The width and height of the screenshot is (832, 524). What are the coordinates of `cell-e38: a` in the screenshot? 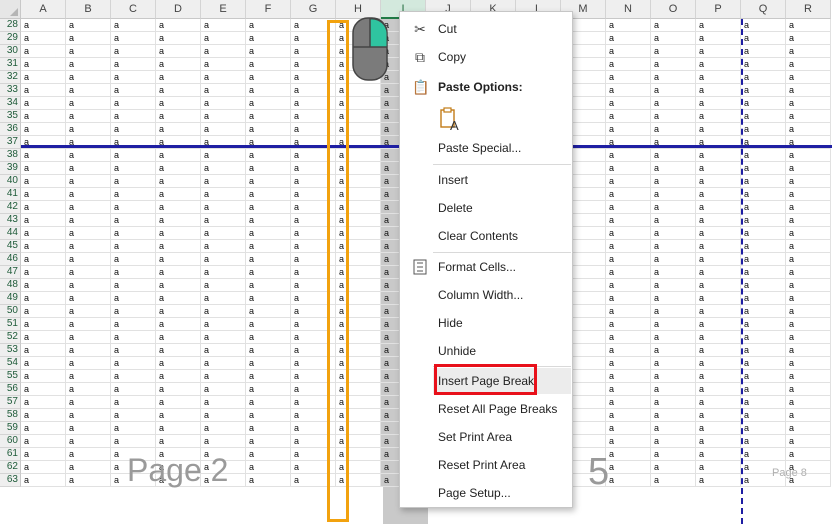 It's located at (223, 155).